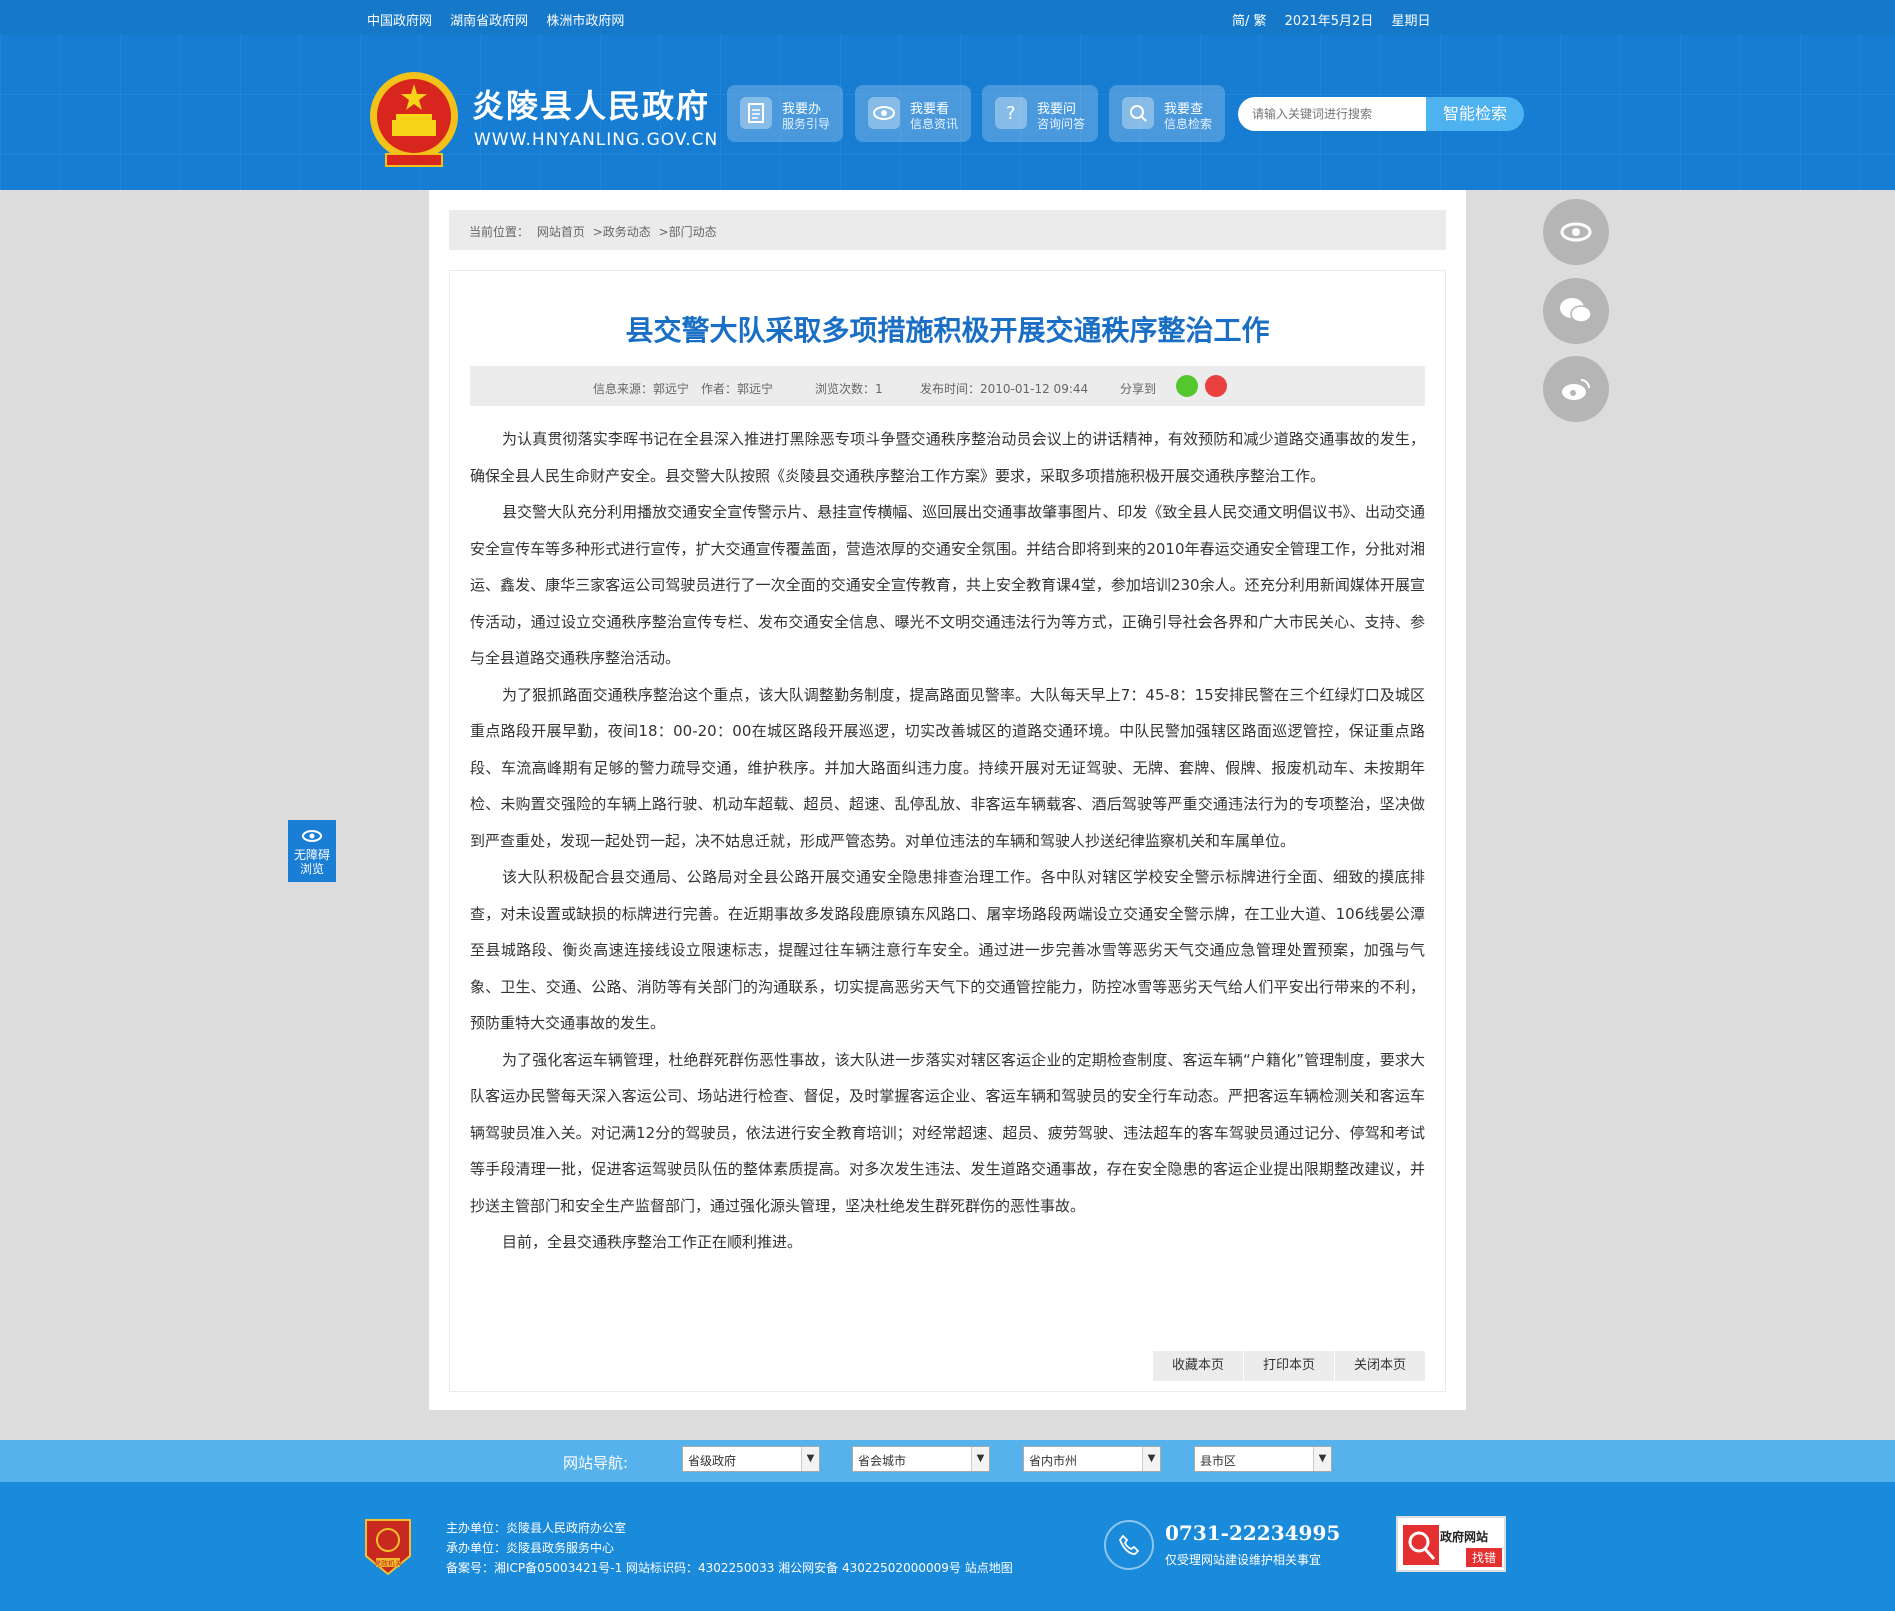  Describe the element at coordinates (882, 1461) in the screenshot. I see `select-value: 省会城市` at that location.